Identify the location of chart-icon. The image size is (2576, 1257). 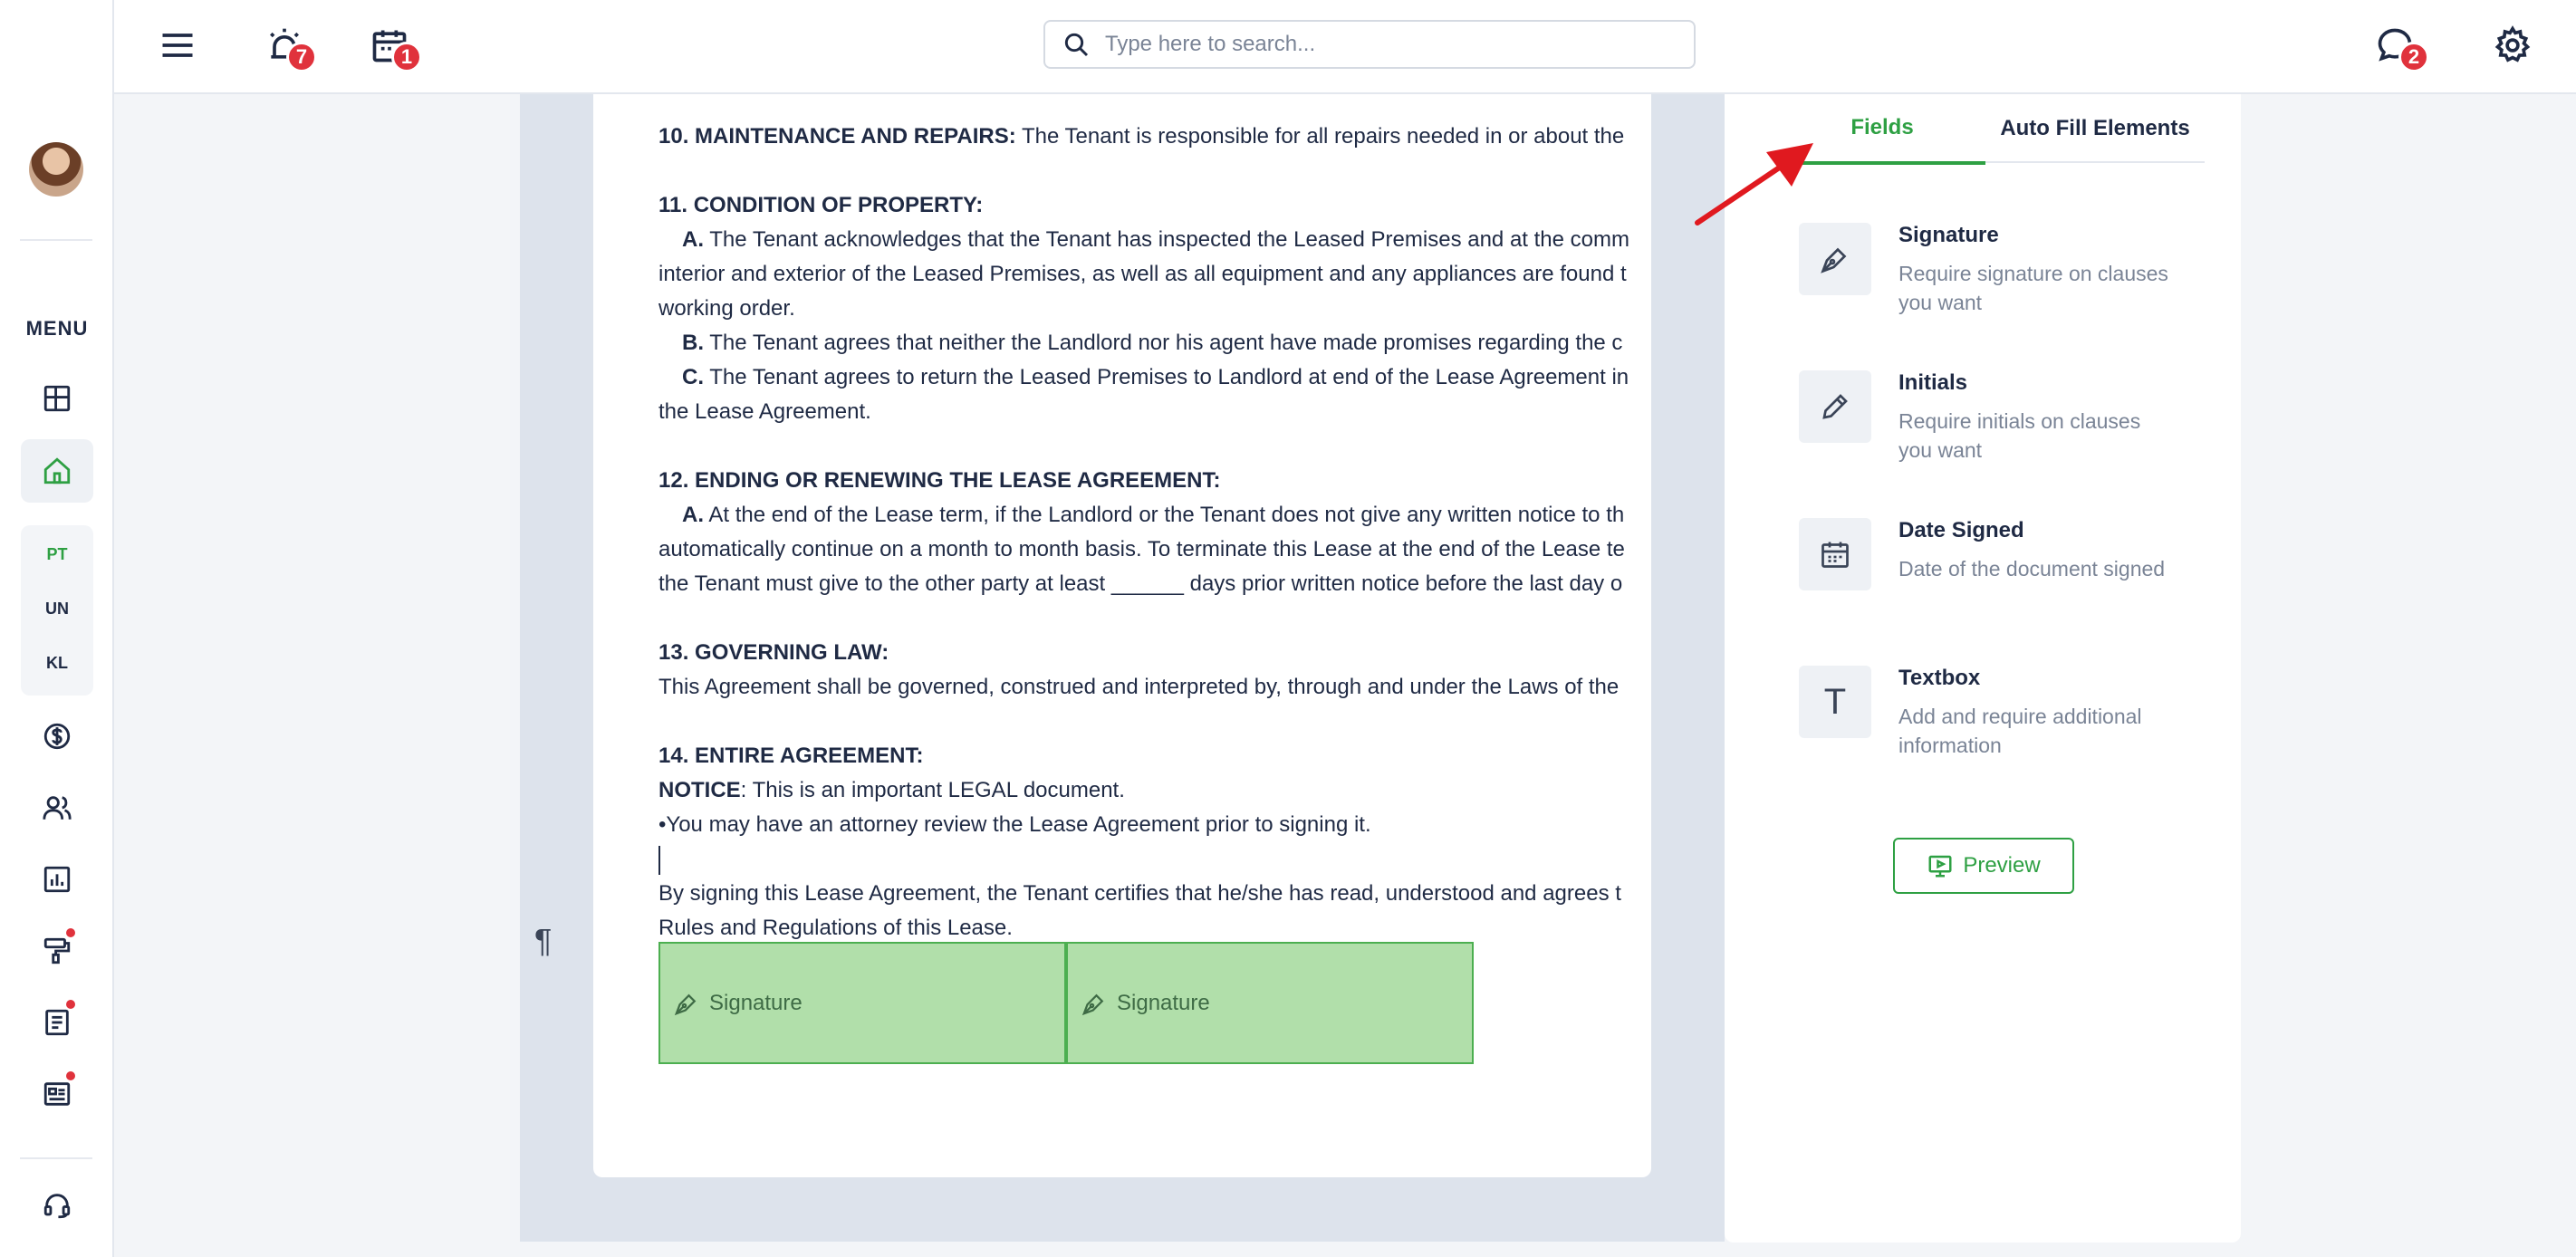
(57, 879).